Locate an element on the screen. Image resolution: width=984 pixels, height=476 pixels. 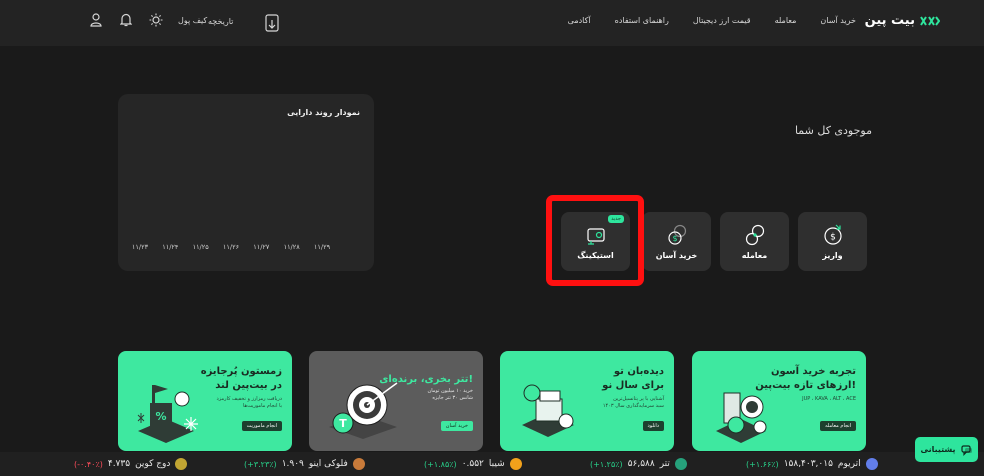
chat-bubble-icon is located at coordinates (966, 450).